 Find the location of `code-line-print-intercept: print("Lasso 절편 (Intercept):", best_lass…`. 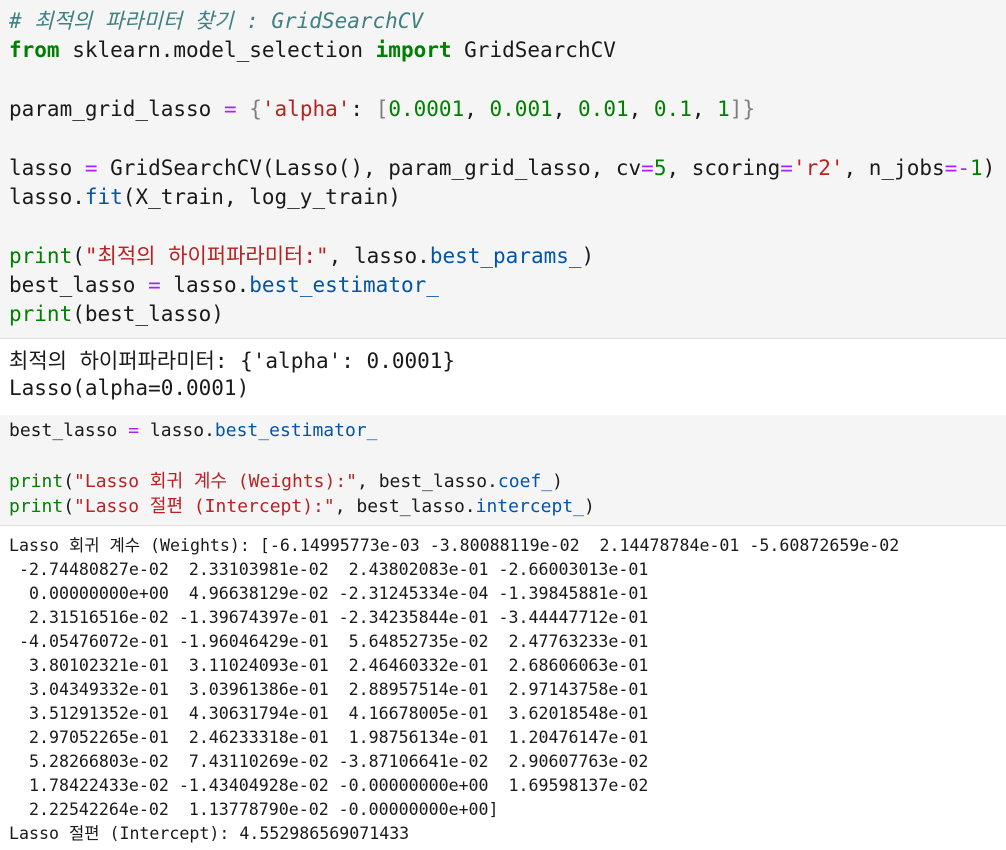

code-line-print-intercept: print("Lasso 절편 (Intercept):", best_lass… is located at coordinates (302, 506).